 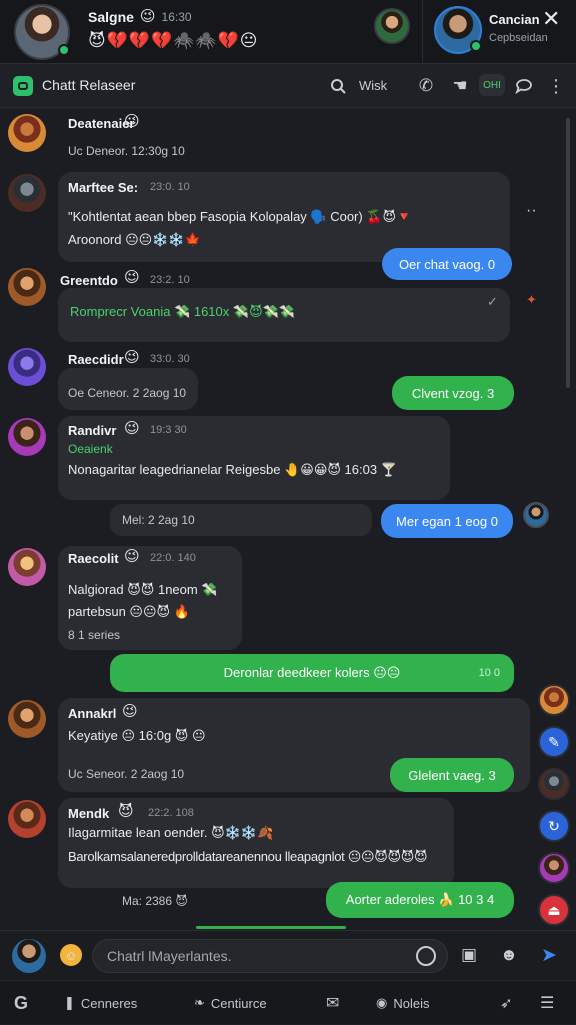 What do you see at coordinates (111, 17) in the screenshot?
I see `contact-name: Salgne` at bounding box center [111, 17].